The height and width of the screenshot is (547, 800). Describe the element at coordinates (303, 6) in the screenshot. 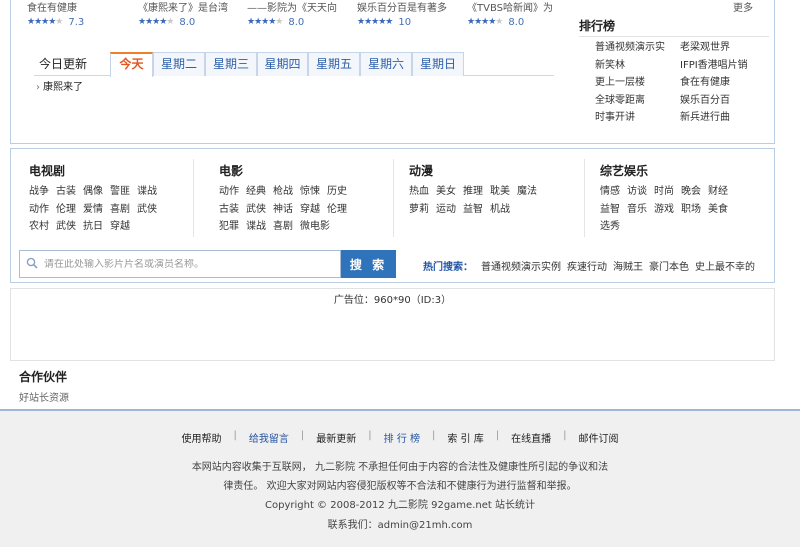

I see `movie-title: ——影院为《天天向` at that location.